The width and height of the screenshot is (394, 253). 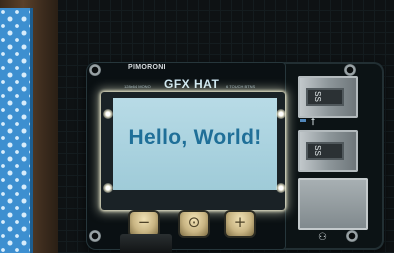 What do you see at coordinates (146, 243) in the screenshot?
I see `ribbon-cable` at bounding box center [146, 243].